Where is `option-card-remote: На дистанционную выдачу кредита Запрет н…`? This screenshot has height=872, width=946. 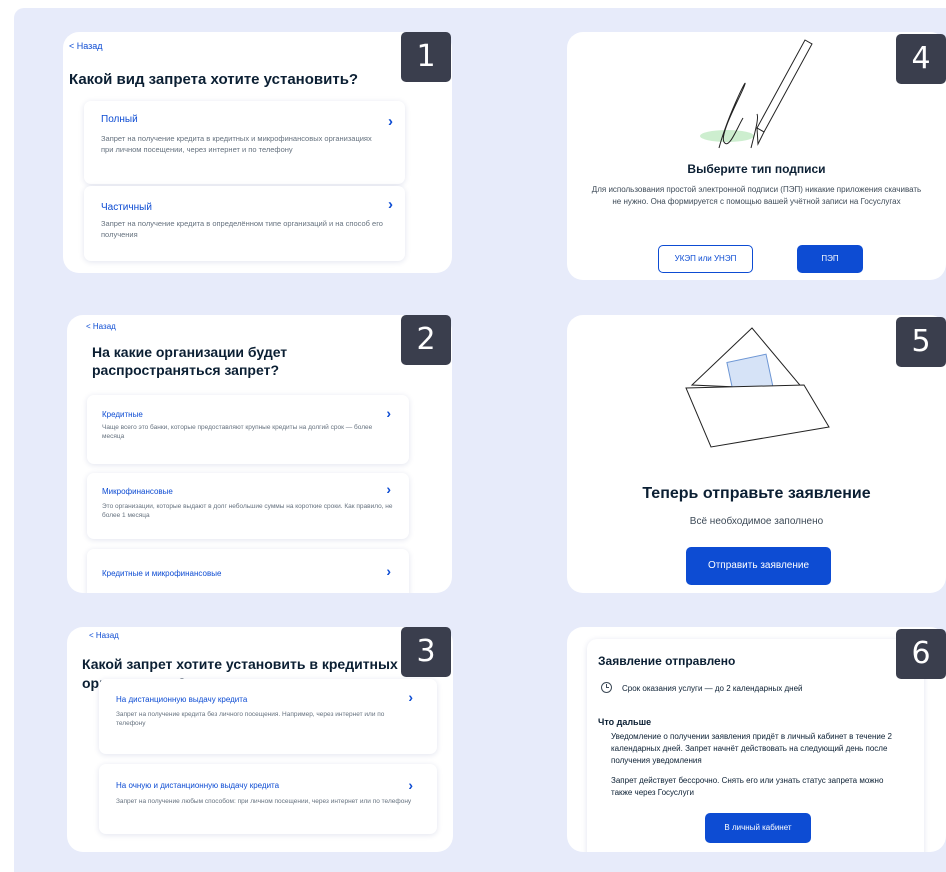
option-card-remote: На дистанционную выдачу кредита Запрет н… is located at coordinates (268, 716).